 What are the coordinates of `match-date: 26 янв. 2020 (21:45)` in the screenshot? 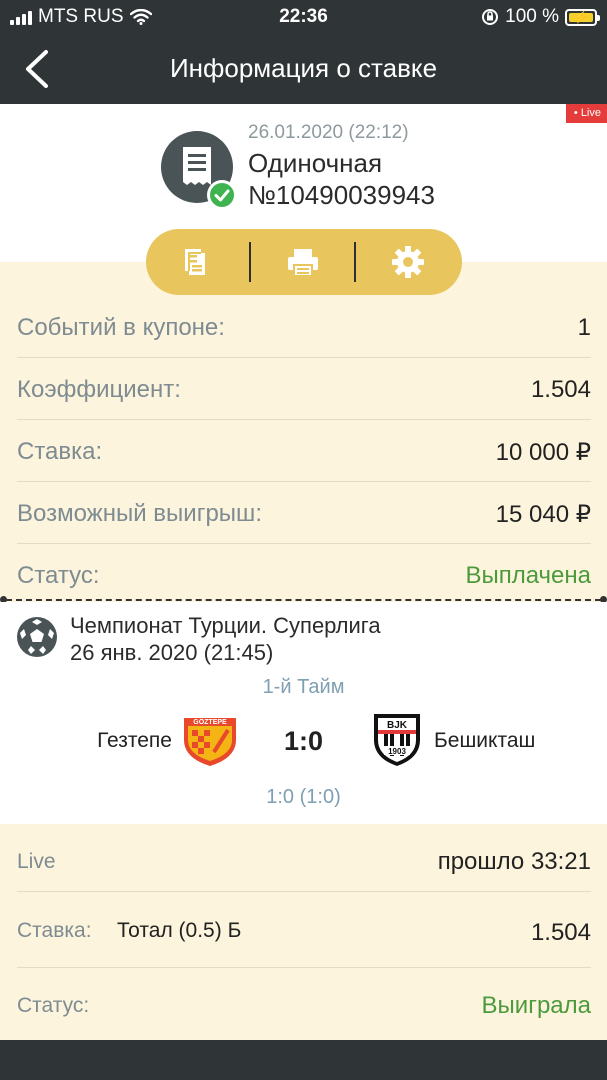 It's located at (172, 652).